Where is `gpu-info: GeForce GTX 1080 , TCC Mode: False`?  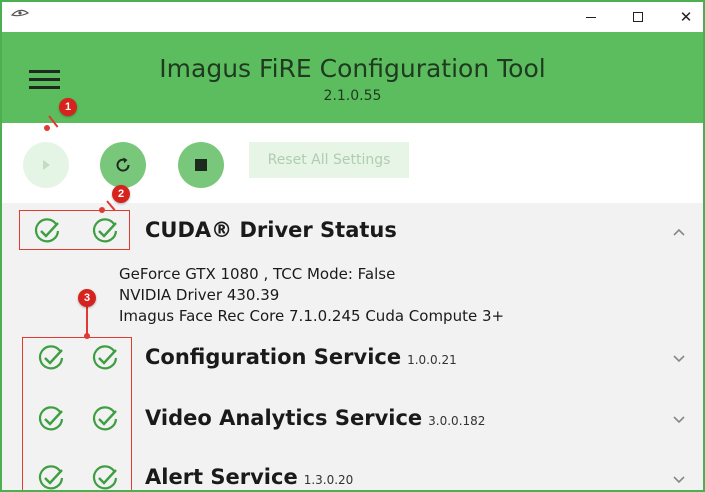 gpu-info: GeForce GTX 1080 , TCC Mode: False is located at coordinates (257, 274).